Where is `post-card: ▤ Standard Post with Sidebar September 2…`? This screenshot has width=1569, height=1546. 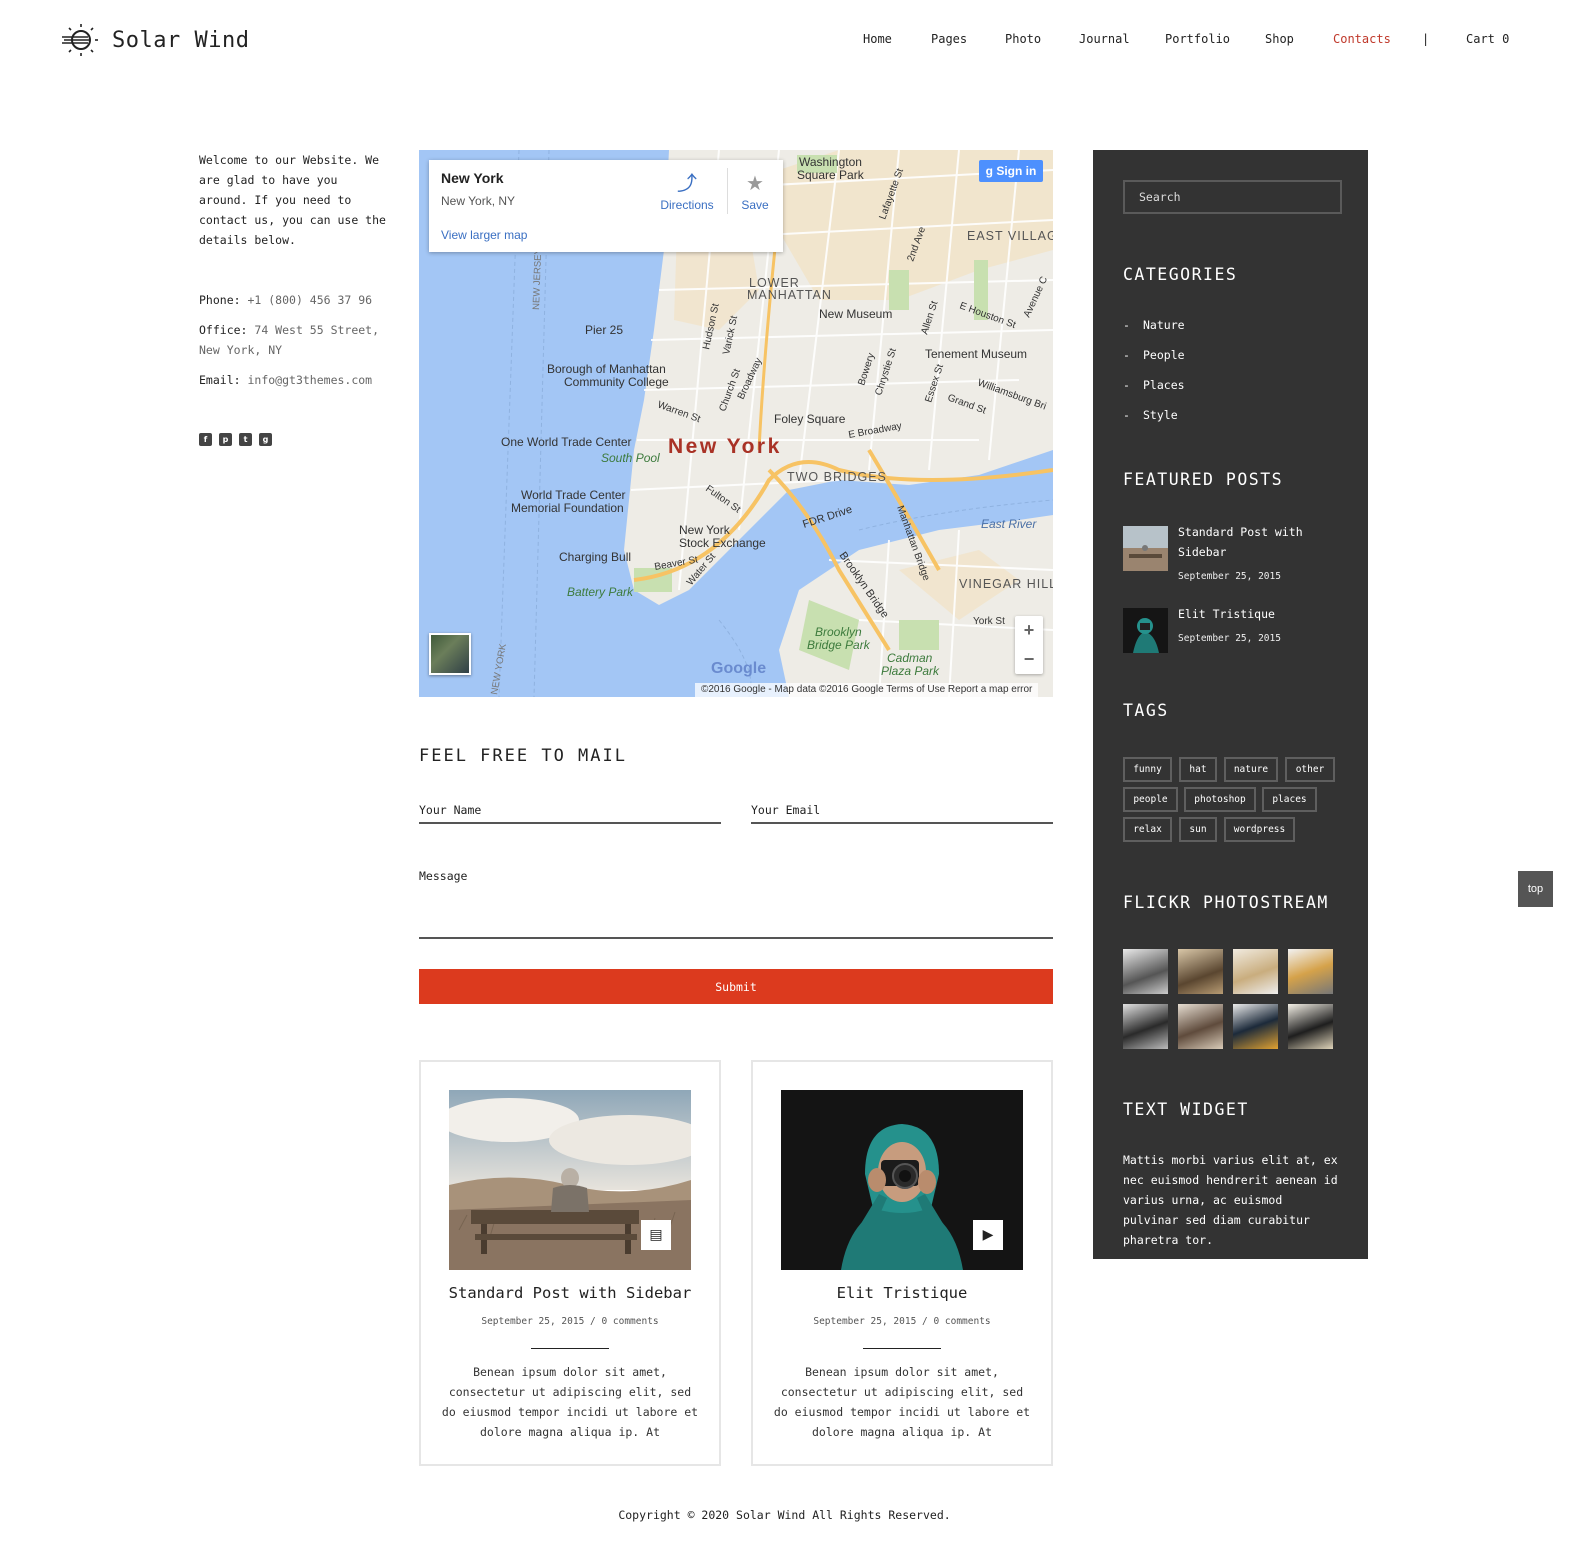
post-card: ▤ Standard Post with Sidebar September 2… is located at coordinates (570, 1263).